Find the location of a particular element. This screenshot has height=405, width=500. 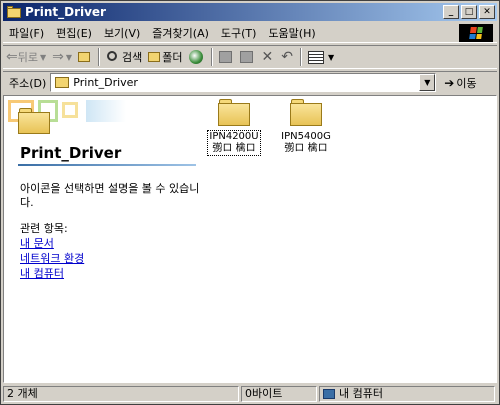

views-button: ▼ is located at coordinates (321, 57).